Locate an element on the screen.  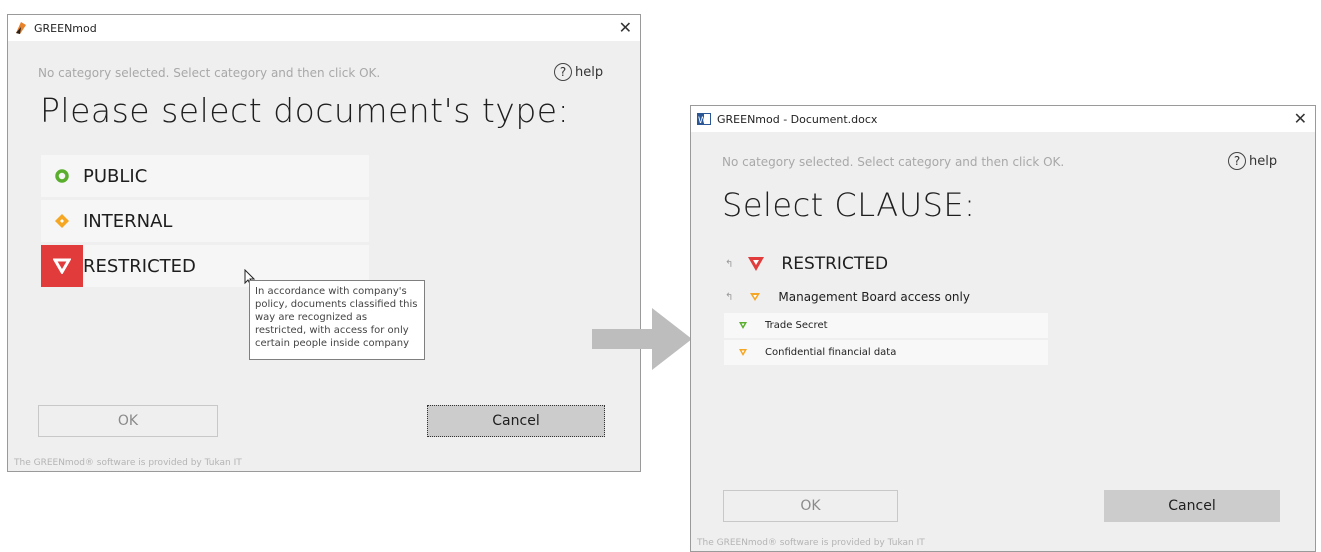
parent-category: ↰ RESTRICTED is located at coordinates (806, 264).